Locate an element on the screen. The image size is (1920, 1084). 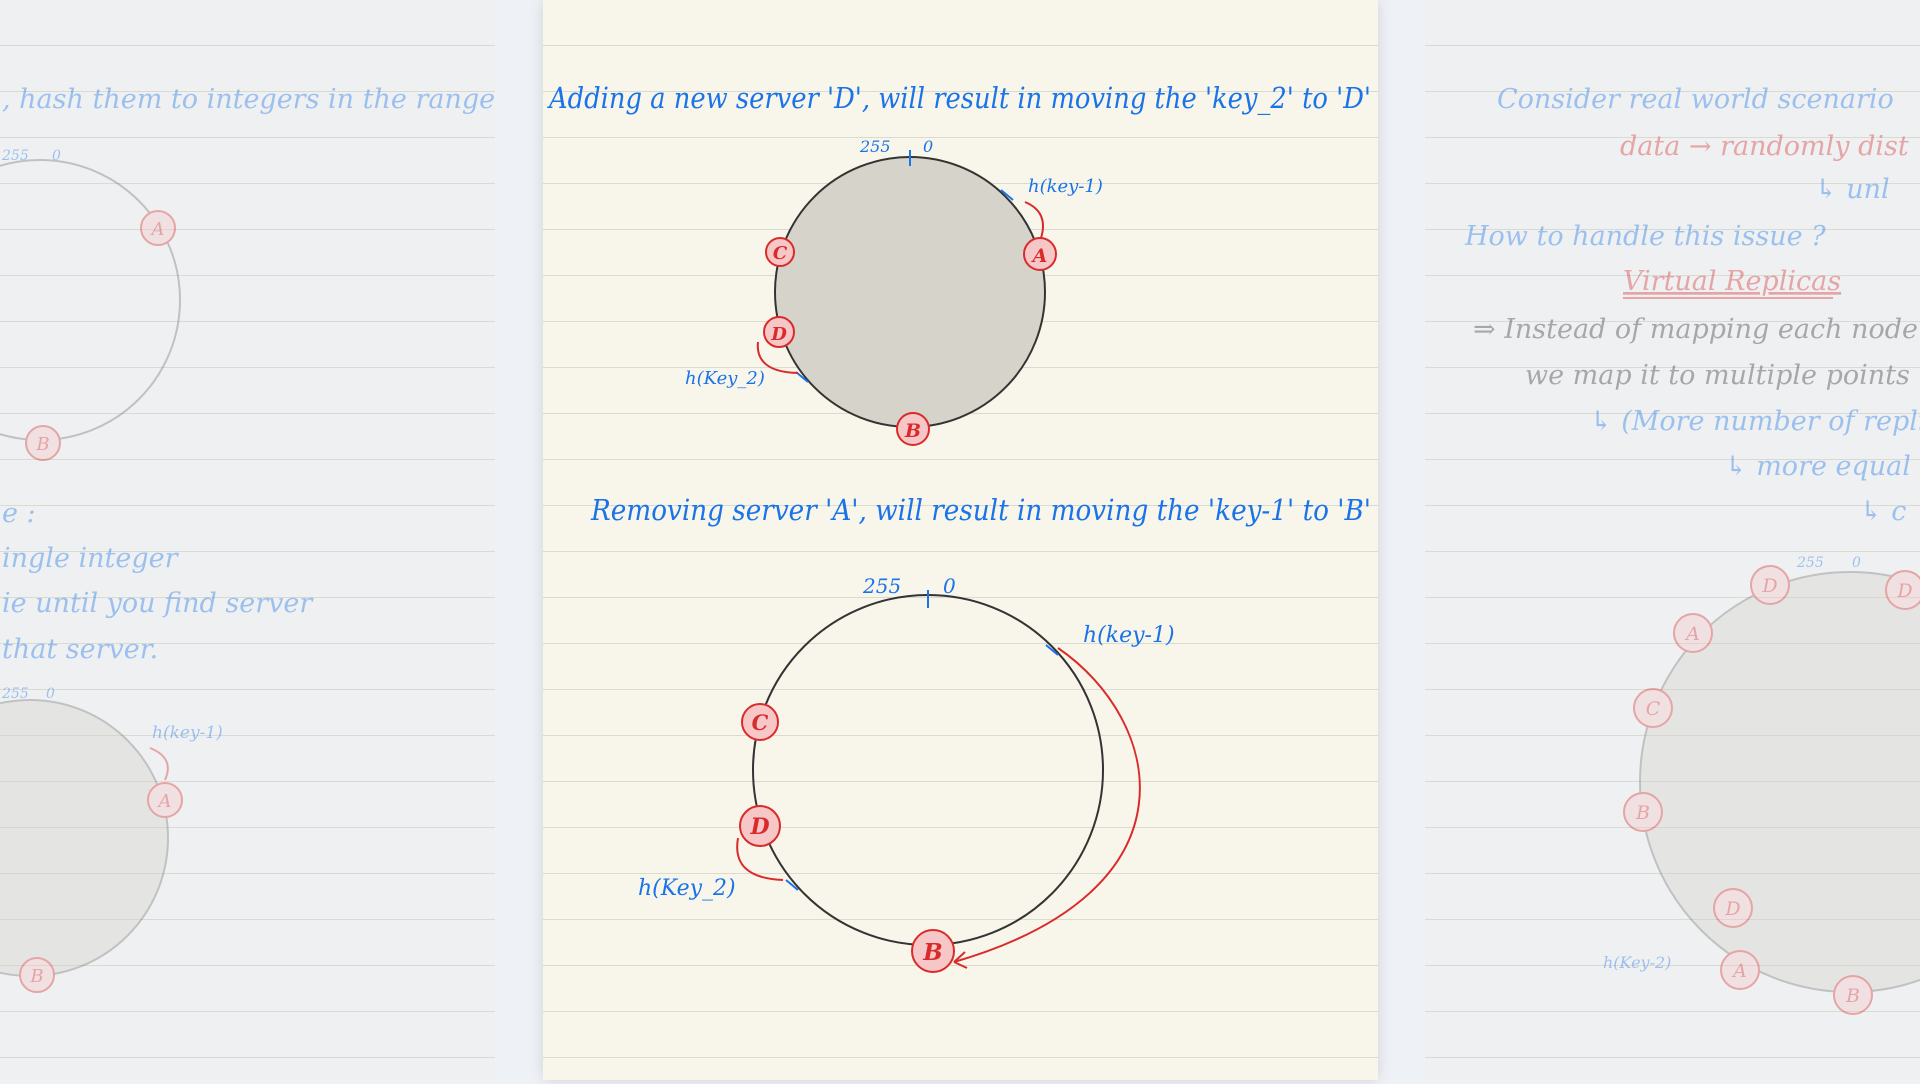
ring2-label-255: 255 is located at coordinates (881, 586).